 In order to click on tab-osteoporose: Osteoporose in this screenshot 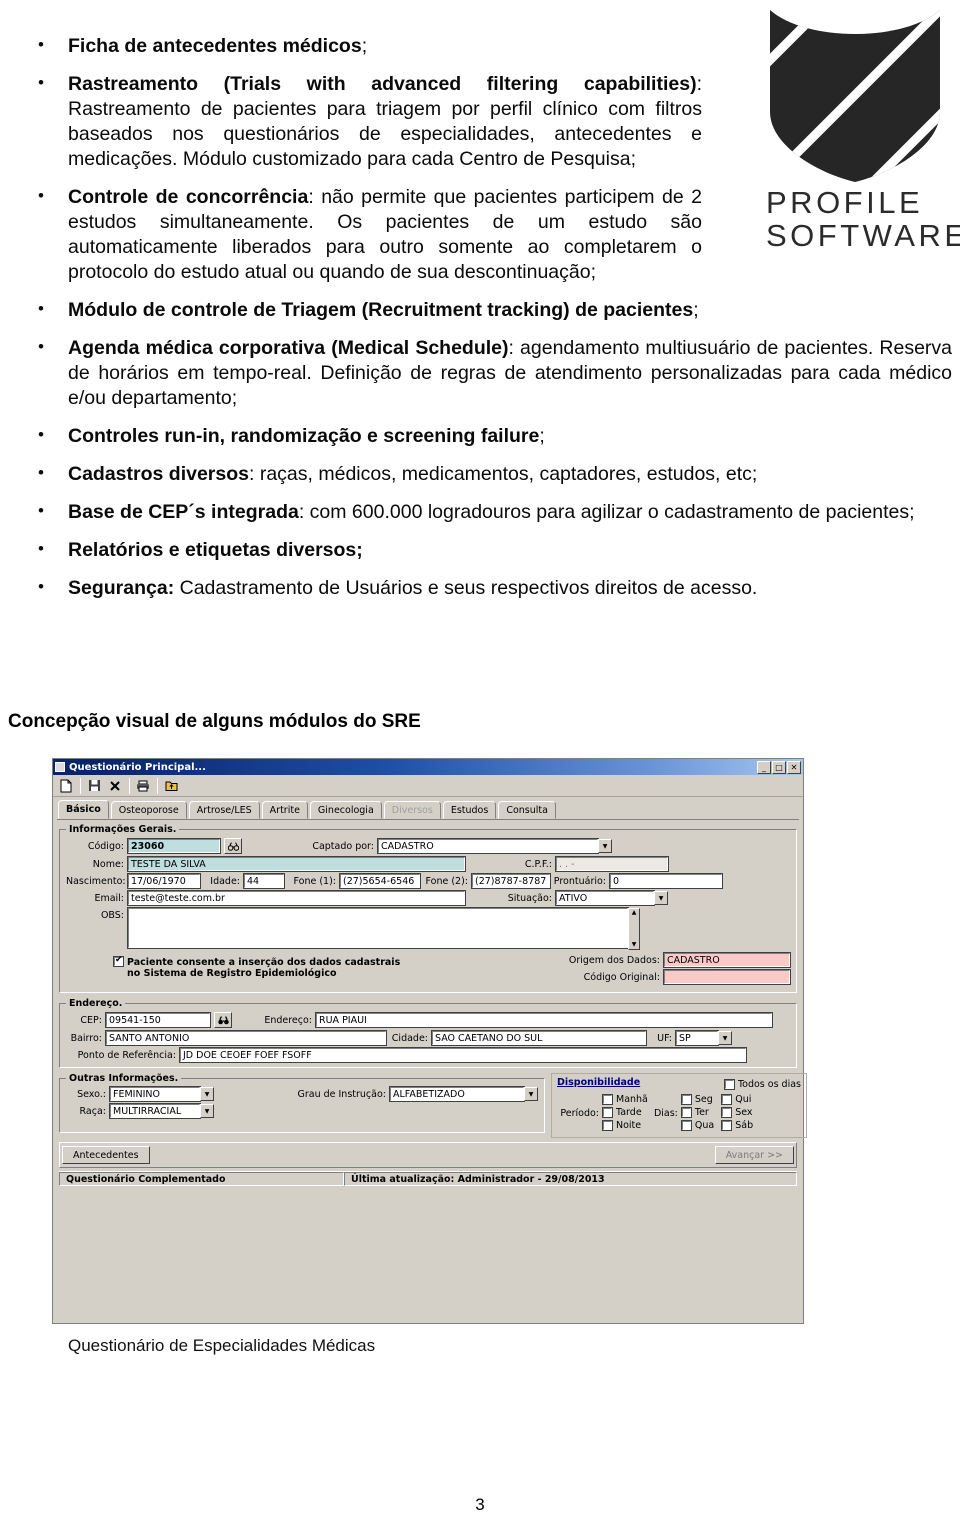, I will do `click(148, 810)`.